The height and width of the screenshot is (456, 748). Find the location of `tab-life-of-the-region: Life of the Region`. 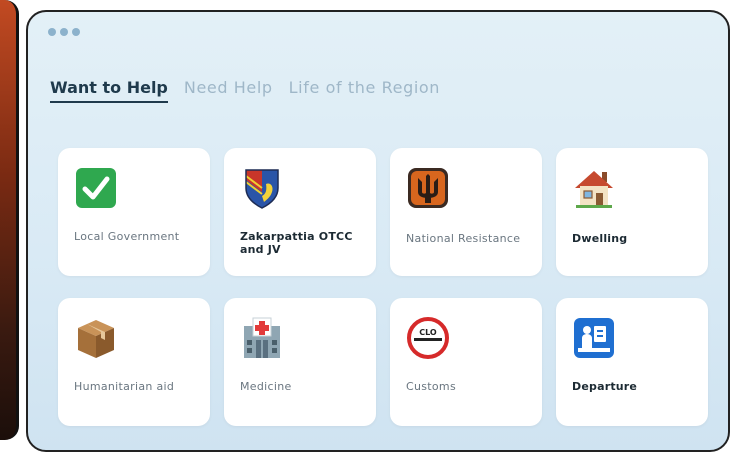

tab-life-of-the-region: Life of the Region is located at coordinates (364, 89).